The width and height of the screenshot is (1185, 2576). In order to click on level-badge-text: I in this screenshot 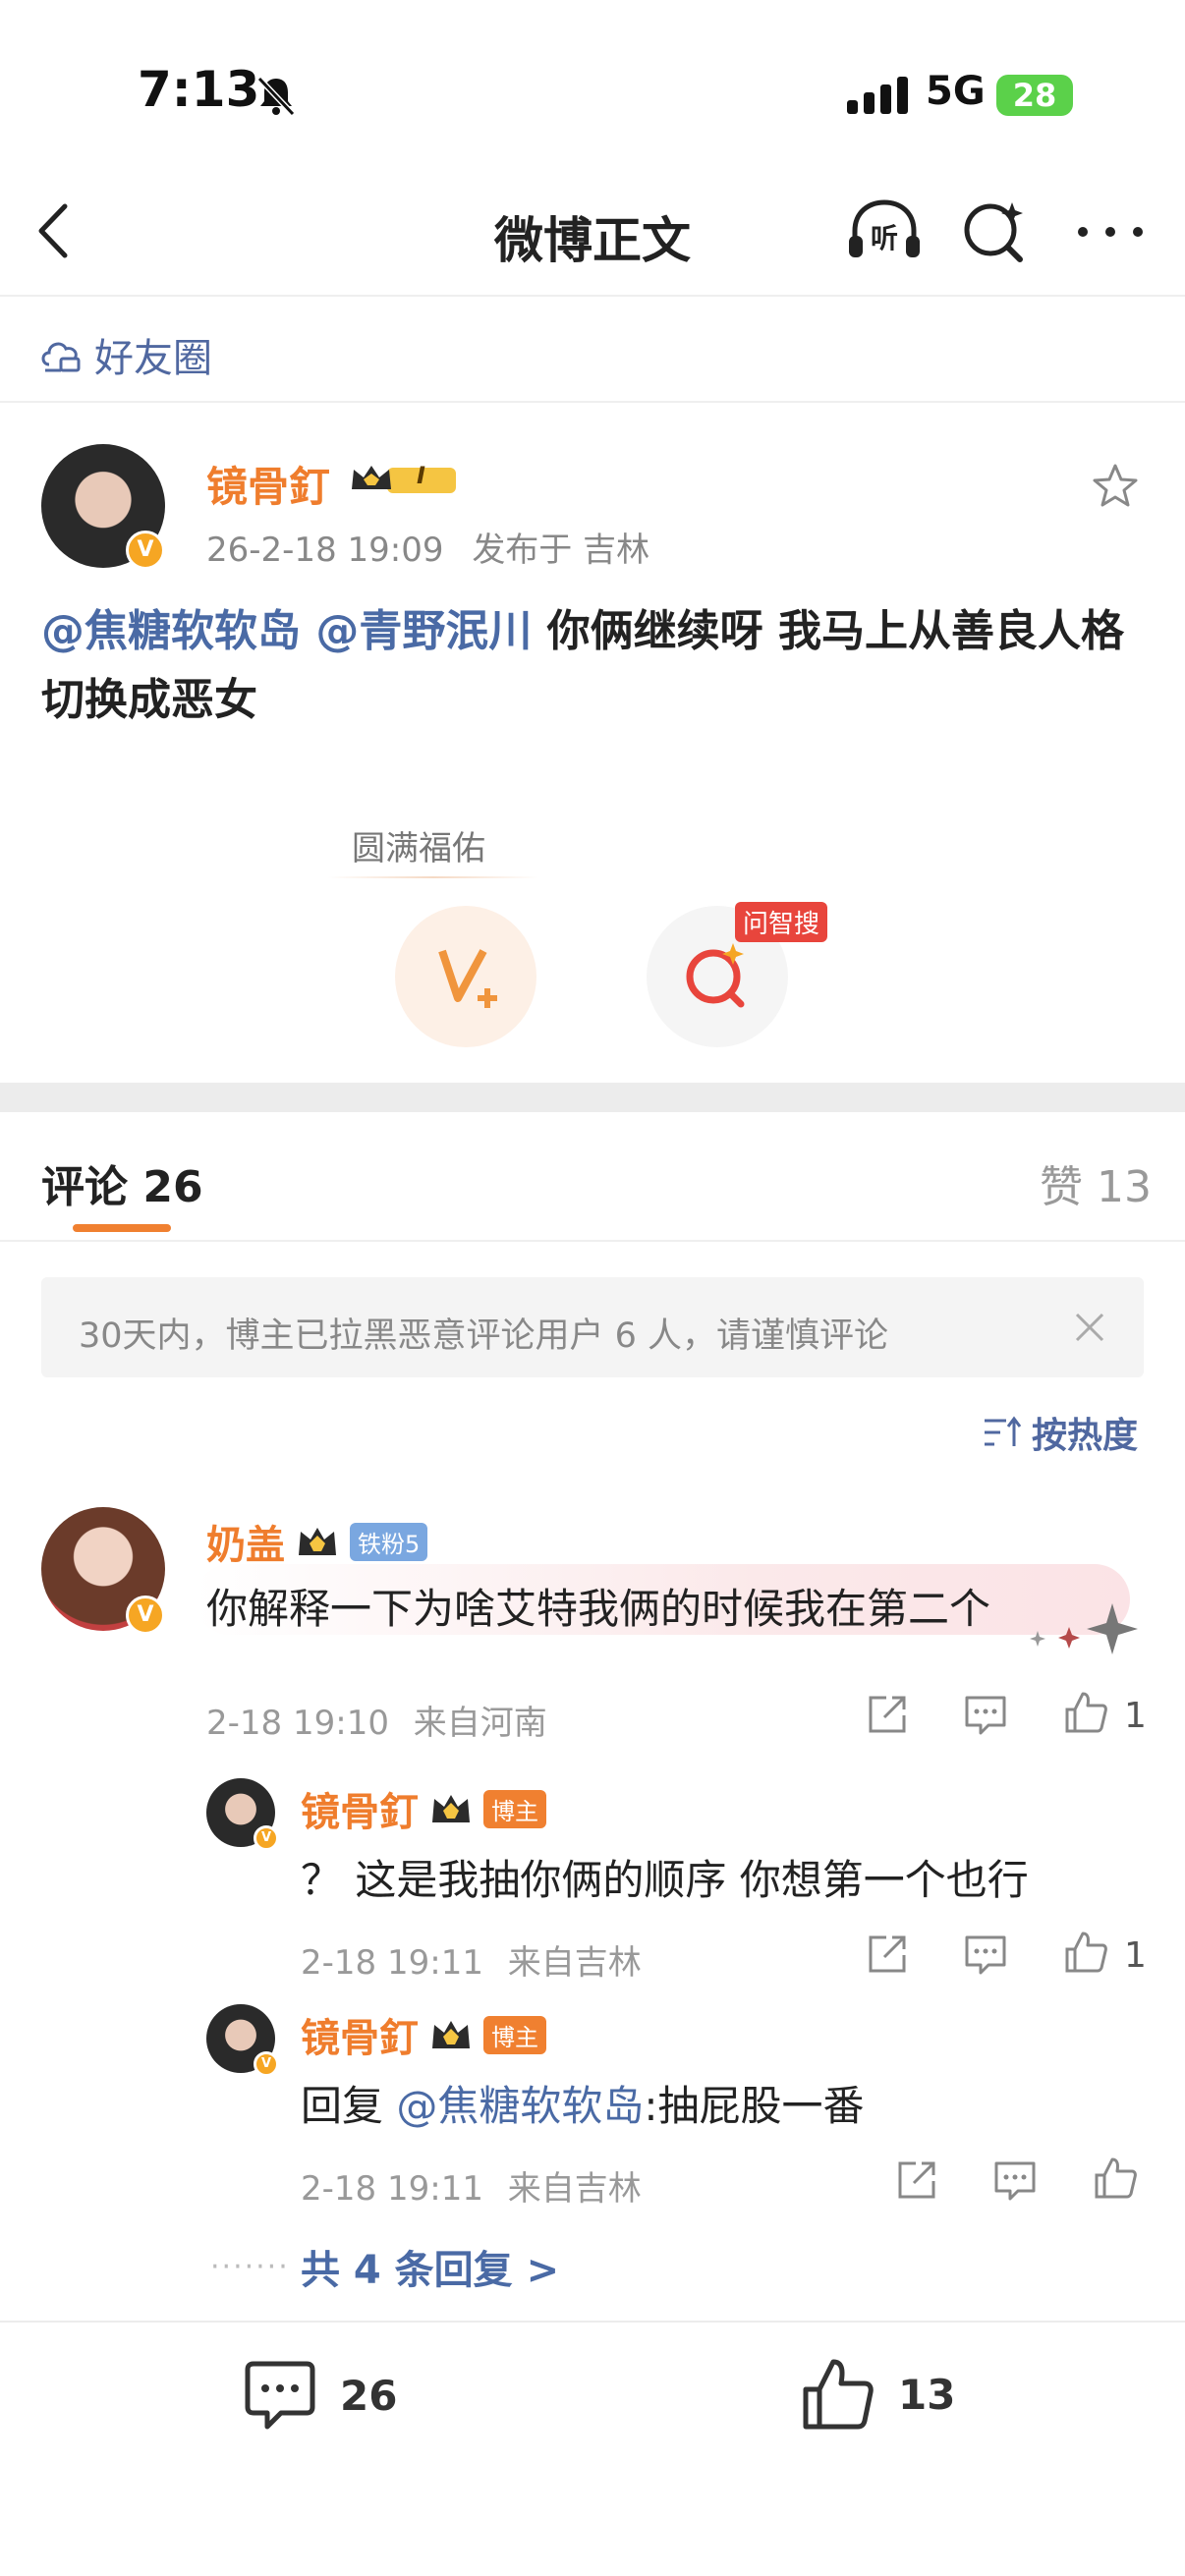, I will do `click(421, 475)`.